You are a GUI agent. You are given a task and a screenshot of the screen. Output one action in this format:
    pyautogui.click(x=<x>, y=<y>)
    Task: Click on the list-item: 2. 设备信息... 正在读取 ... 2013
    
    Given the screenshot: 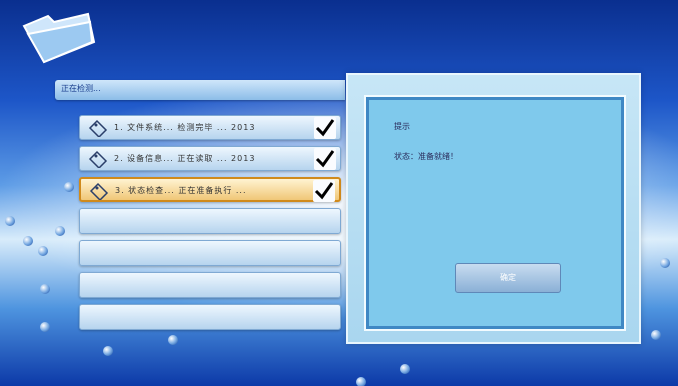 What is the action you would take?
    pyautogui.click(x=210, y=158)
    